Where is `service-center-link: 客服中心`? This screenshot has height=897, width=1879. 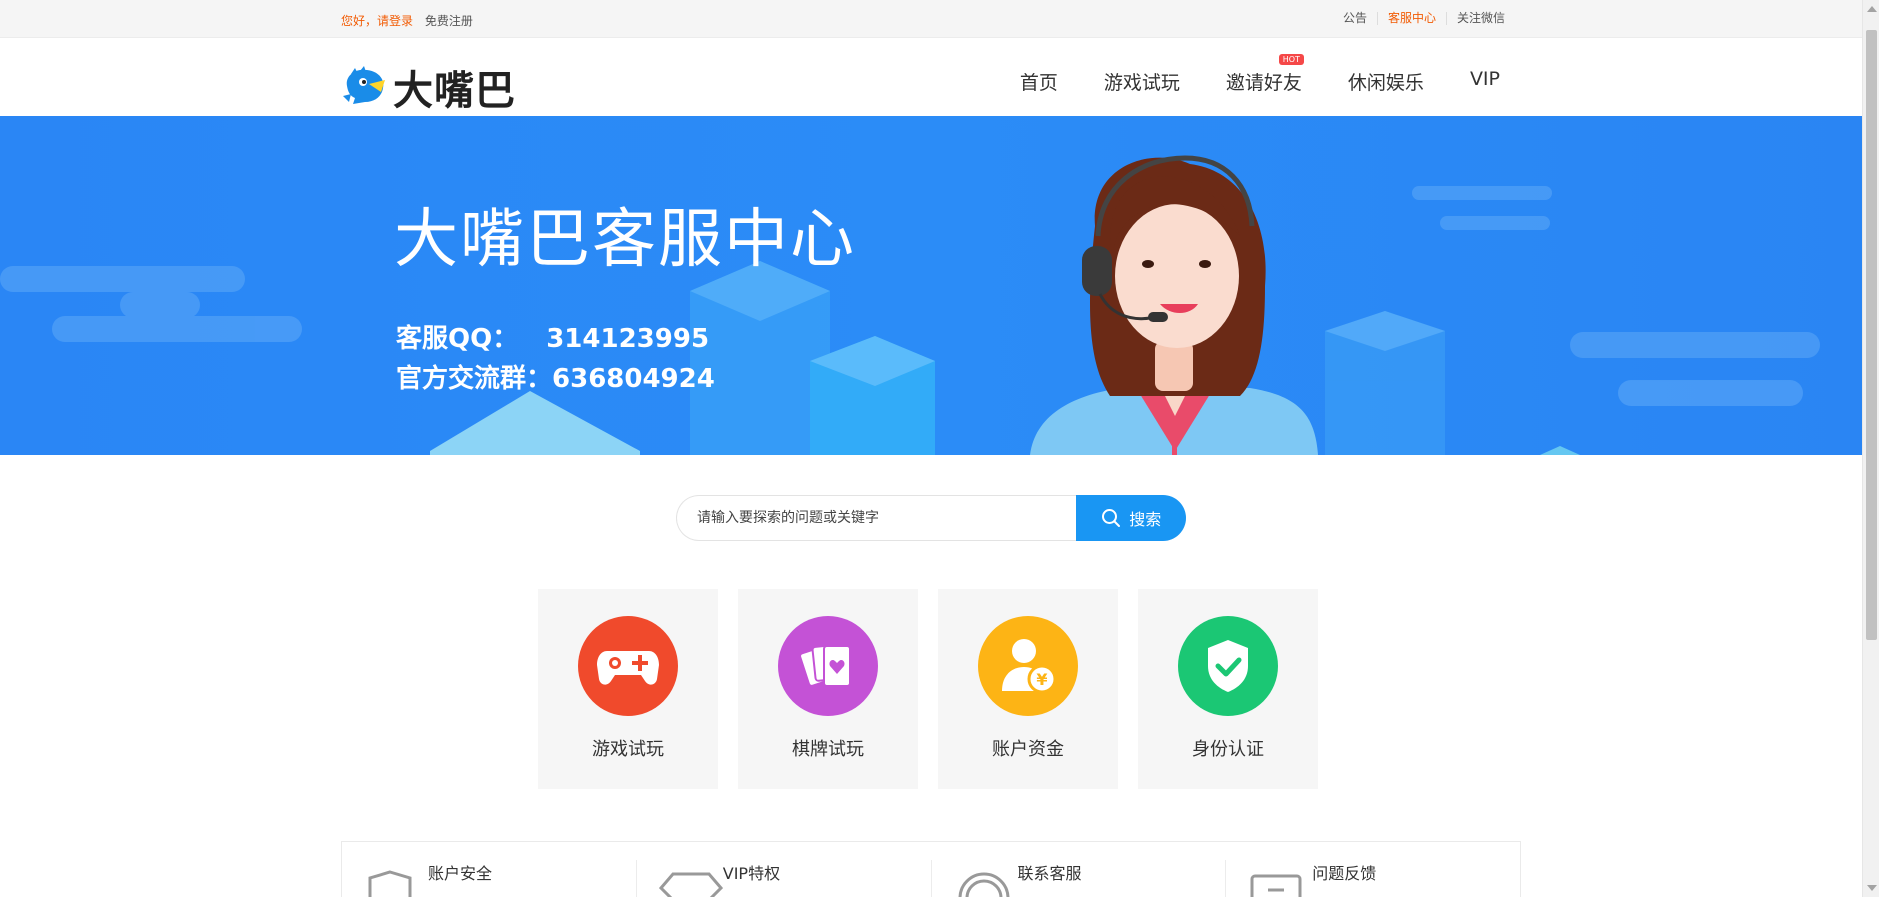
service-center-link: 客服中心 is located at coordinates (1411, 18).